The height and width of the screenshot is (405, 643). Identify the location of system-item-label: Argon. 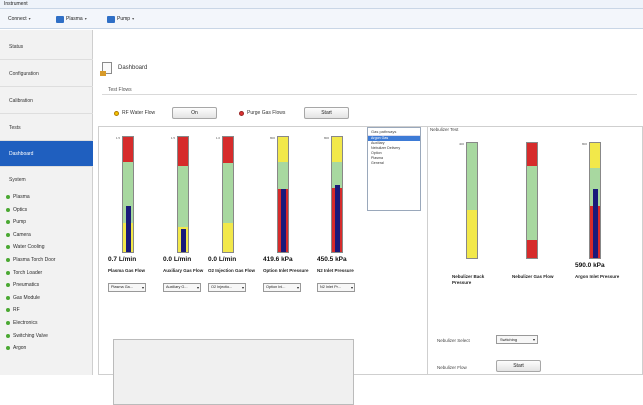
(20, 348).